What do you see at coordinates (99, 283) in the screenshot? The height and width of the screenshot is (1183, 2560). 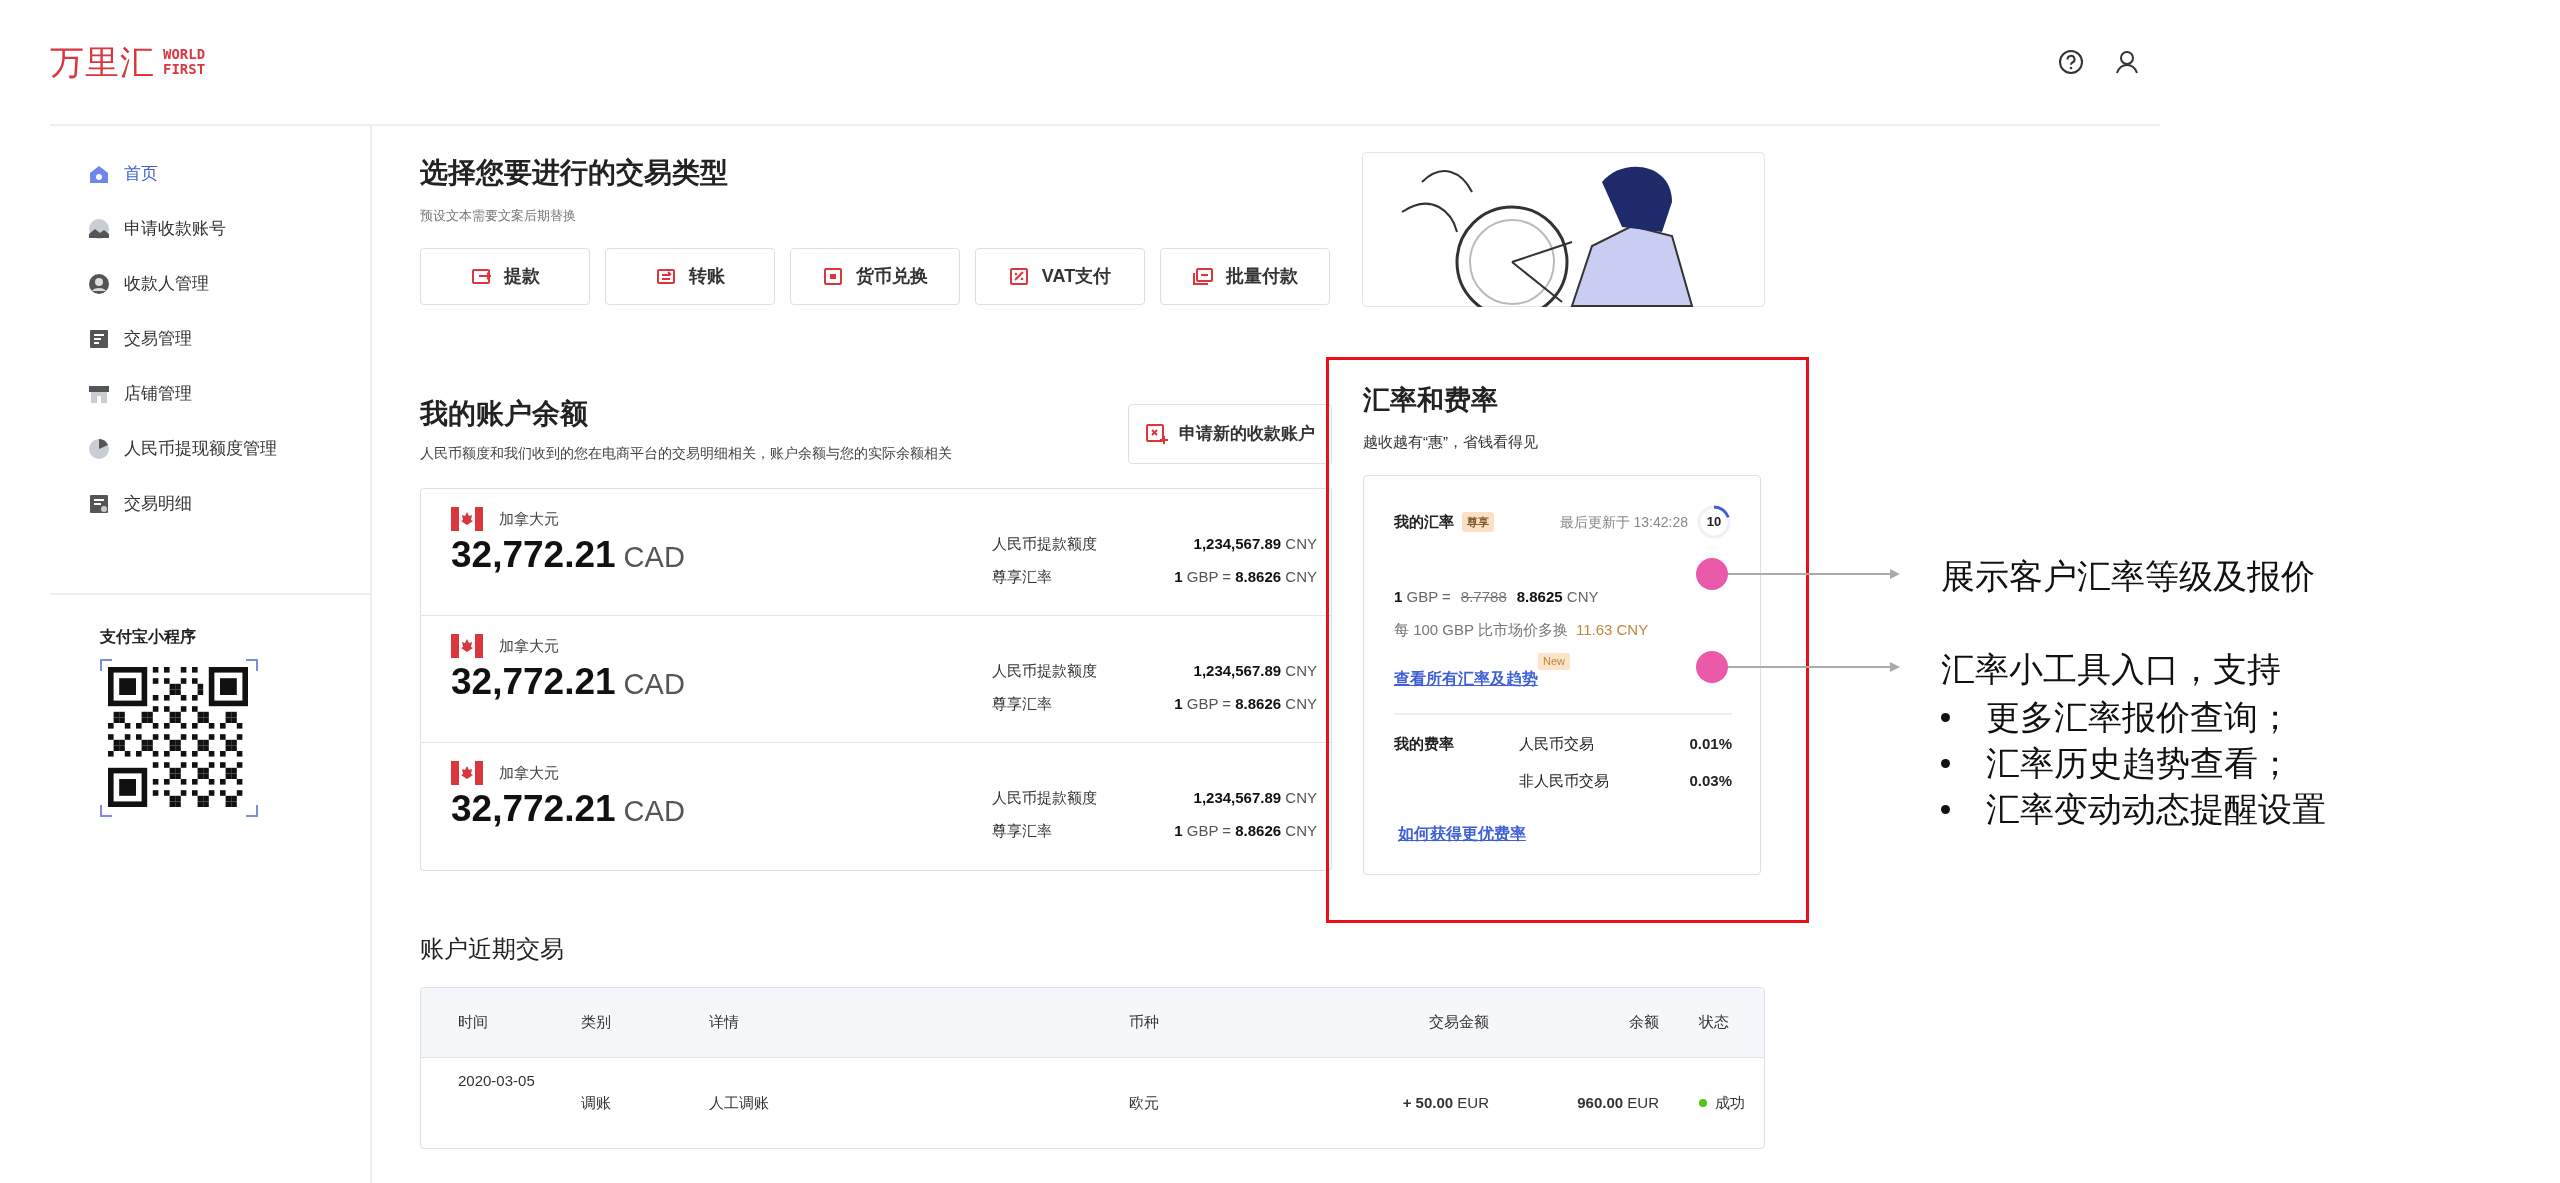 I see `person-icon` at bounding box center [99, 283].